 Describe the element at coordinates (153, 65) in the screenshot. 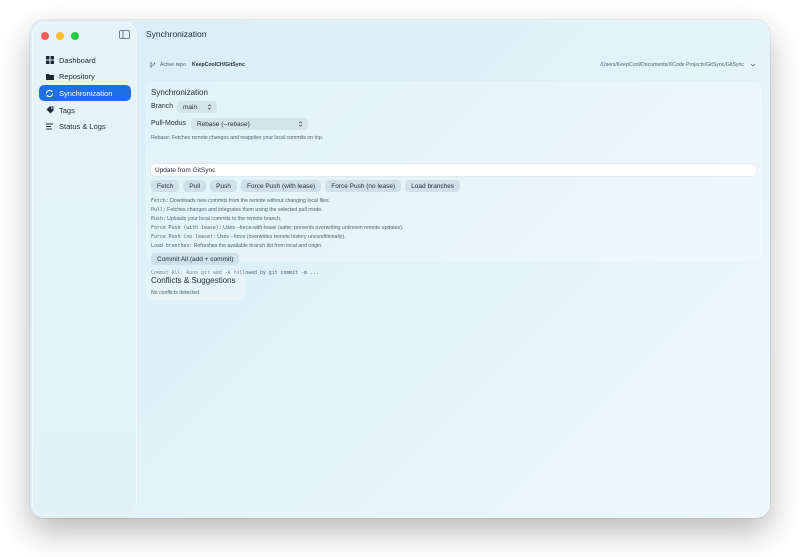

I see `repo-icon` at that location.